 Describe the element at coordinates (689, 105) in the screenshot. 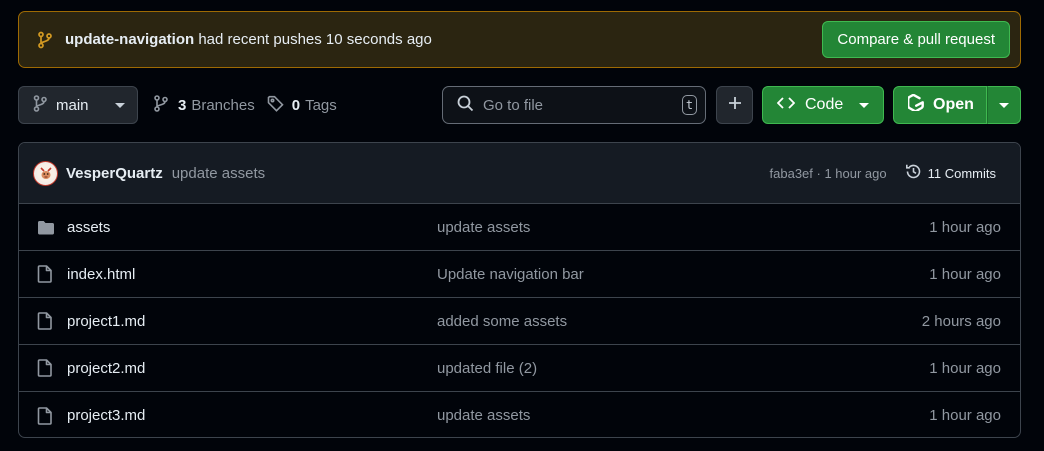

I see `keyboard-shortcut-hint: t` at that location.